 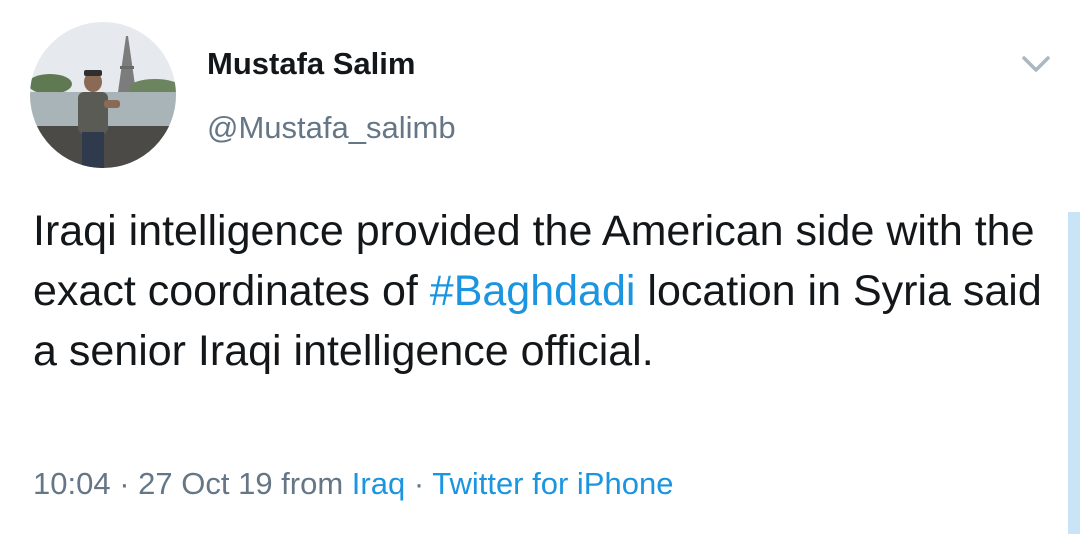 What do you see at coordinates (72, 483) in the screenshot?
I see `tweet-time: 10:04` at bounding box center [72, 483].